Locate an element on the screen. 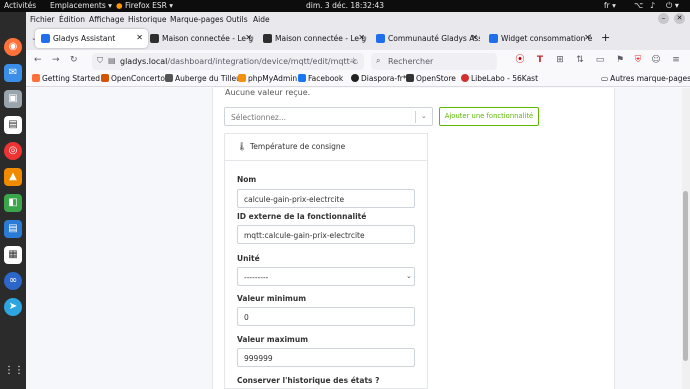  bookmark-phpmyadmin: phpMyAdmin is located at coordinates (267, 78).